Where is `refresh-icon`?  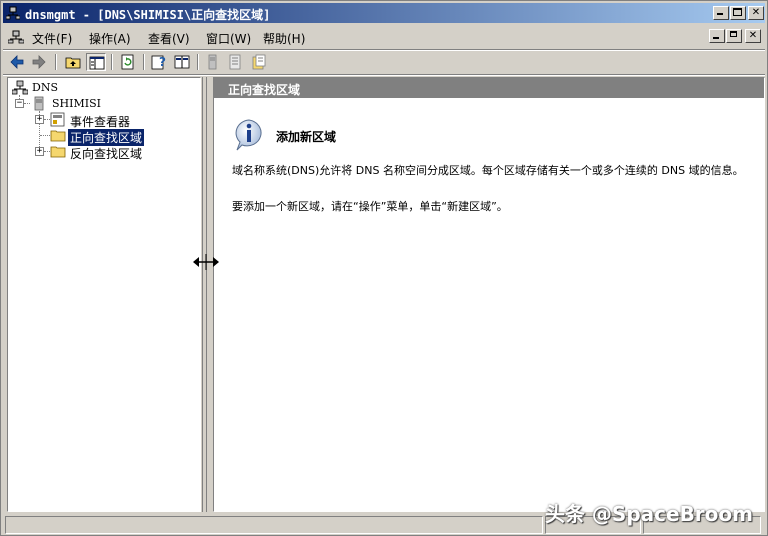
refresh-icon is located at coordinates (127, 62).